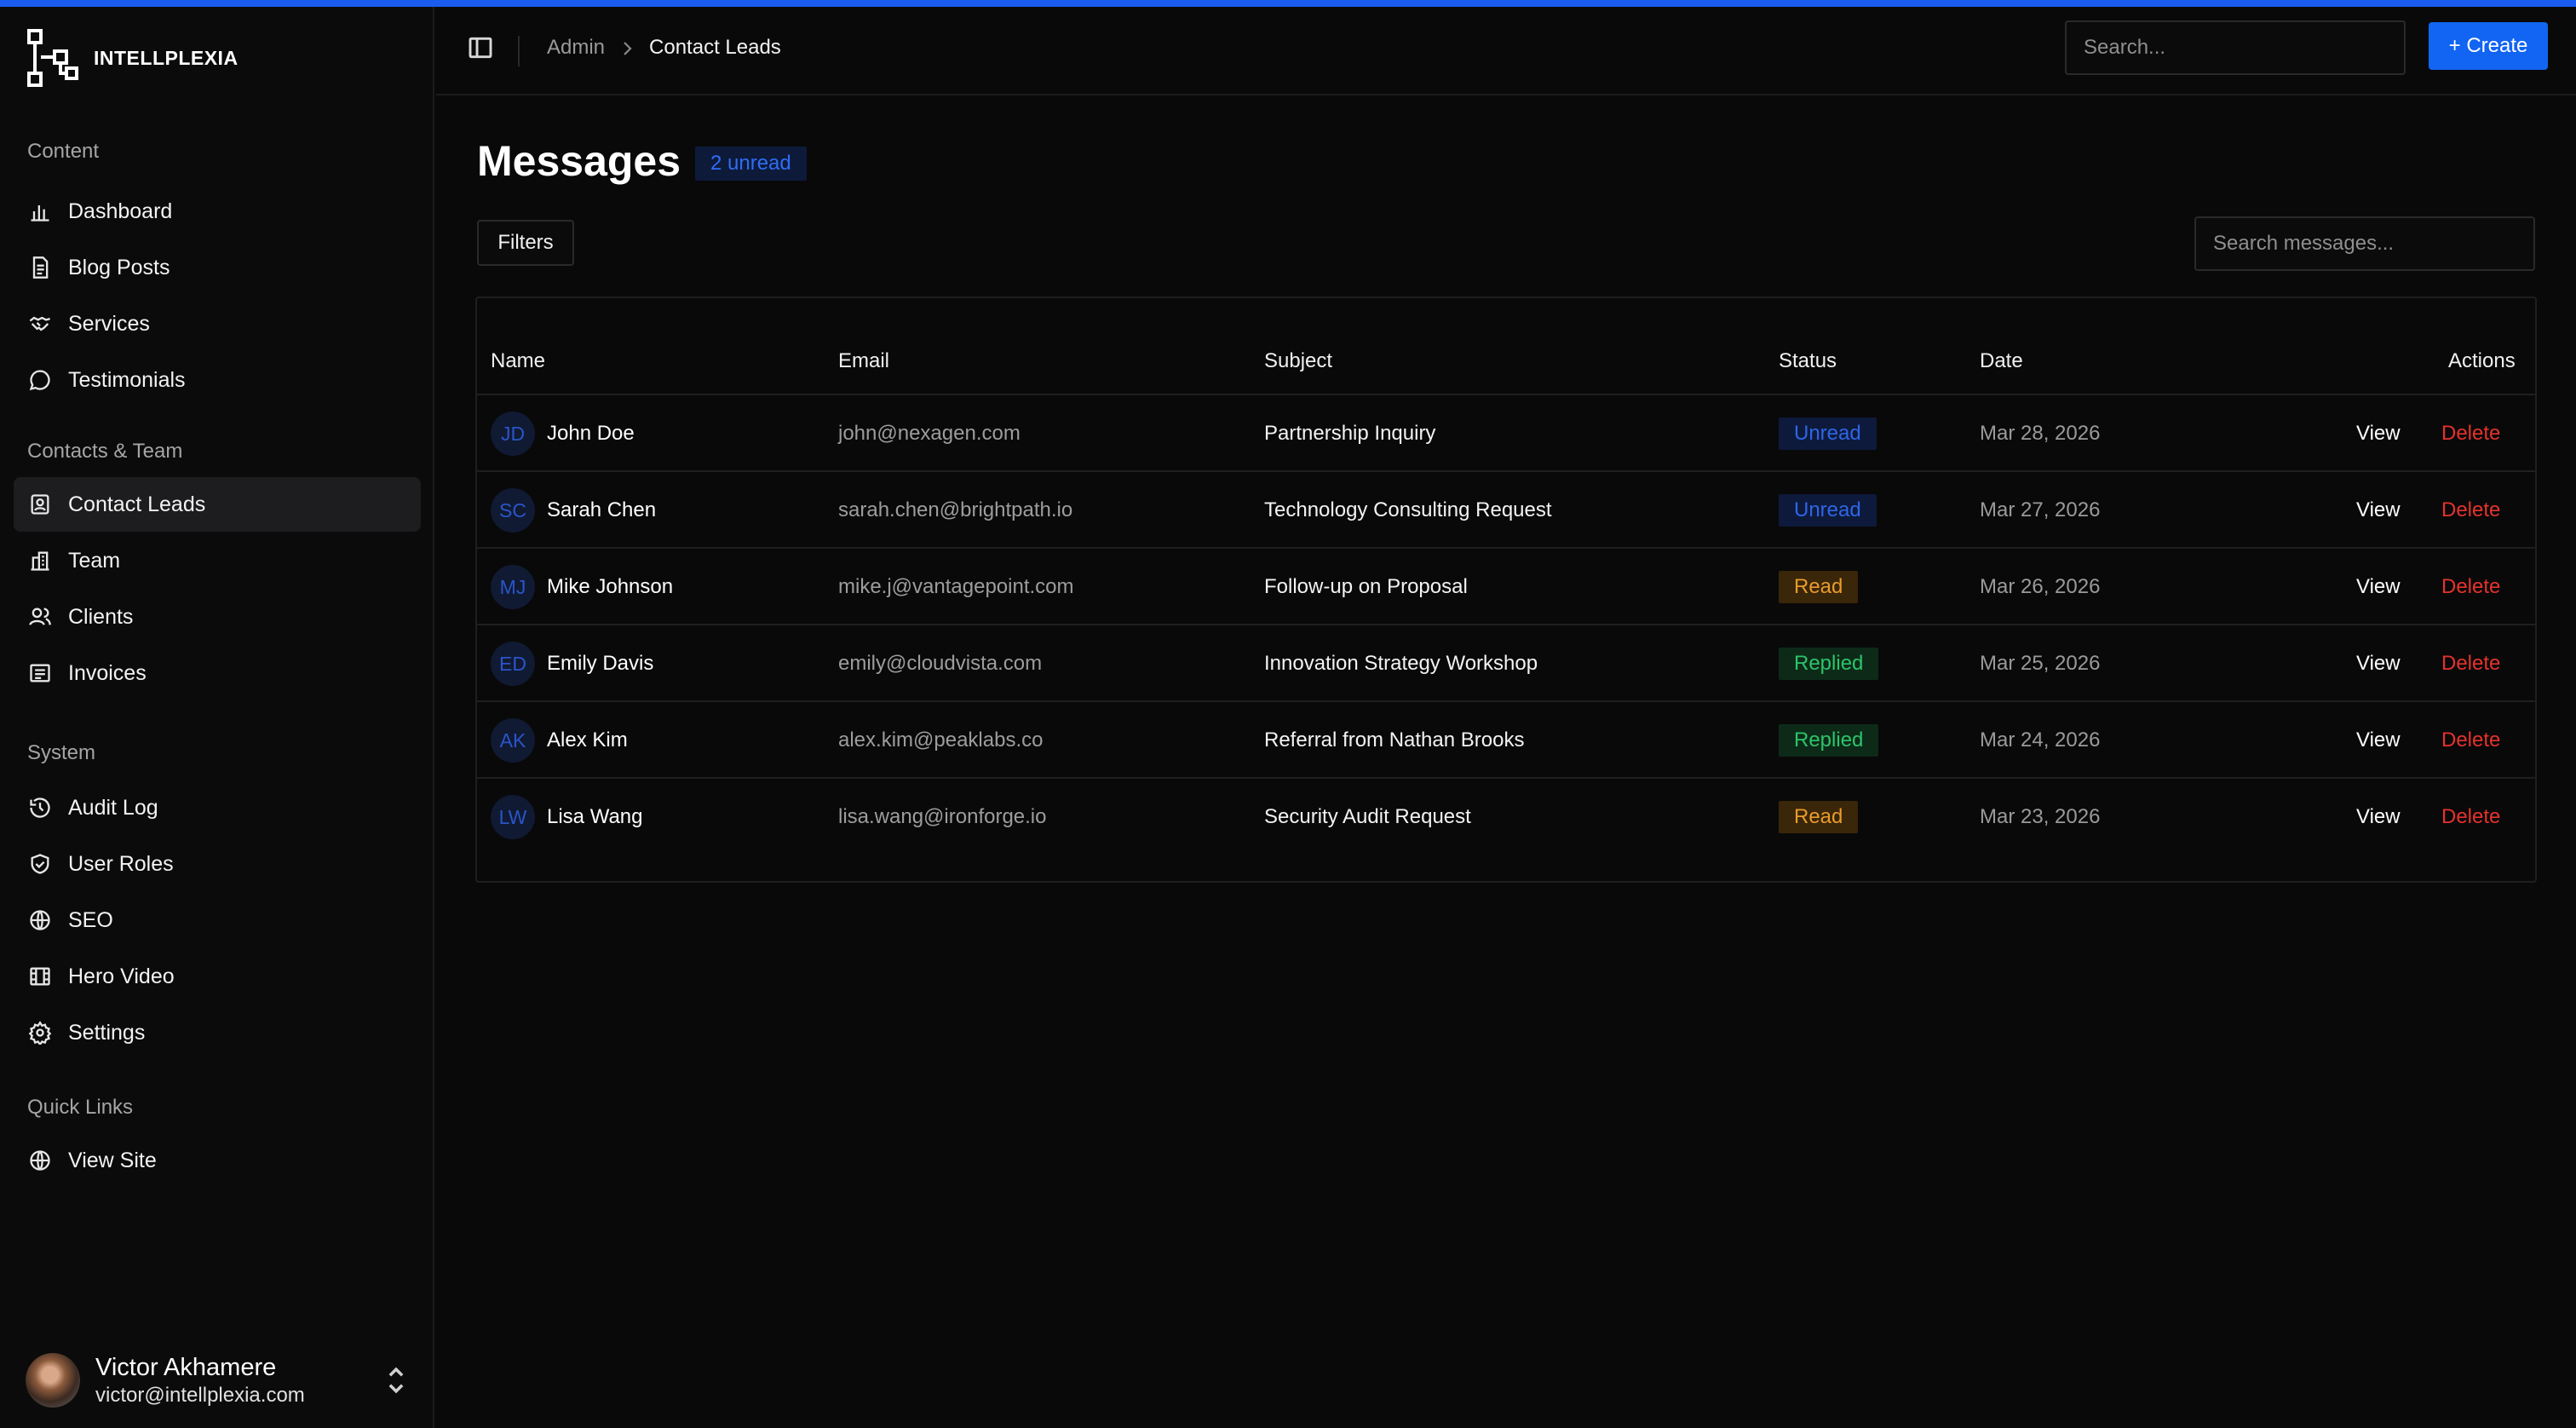  I want to click on receipt-icon, so click(40, 673).